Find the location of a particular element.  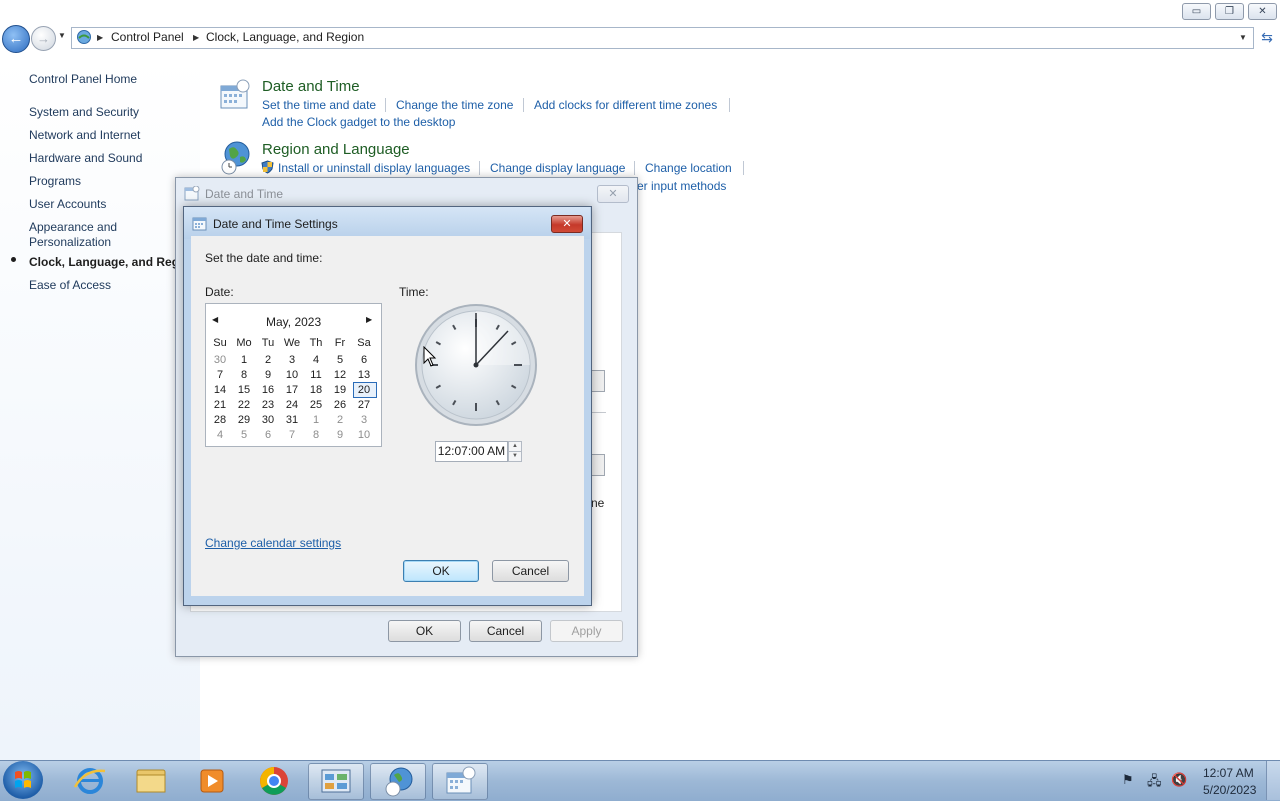

calendar-day: 12 is located at coordinates (340, 375).